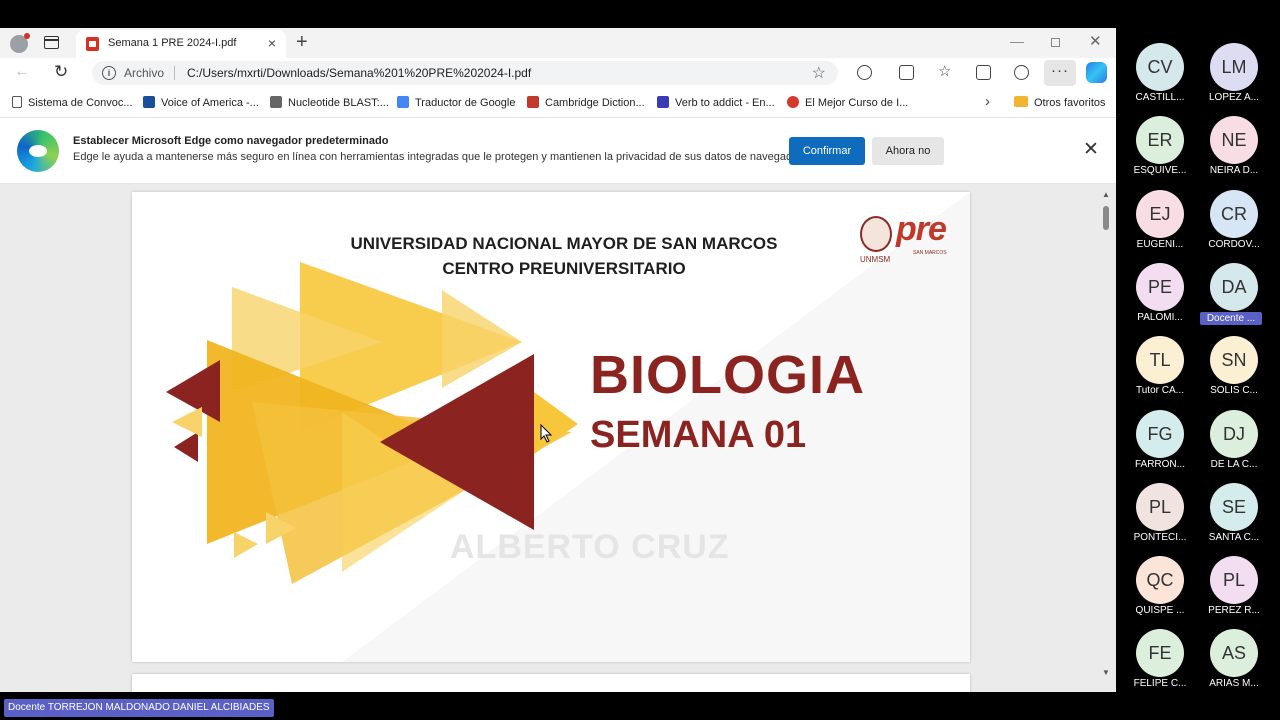  What do you see at coordinates (1021, 72) in the screenshot?
I see `browser-essentials-icon` at bounding box center [1021, 72].